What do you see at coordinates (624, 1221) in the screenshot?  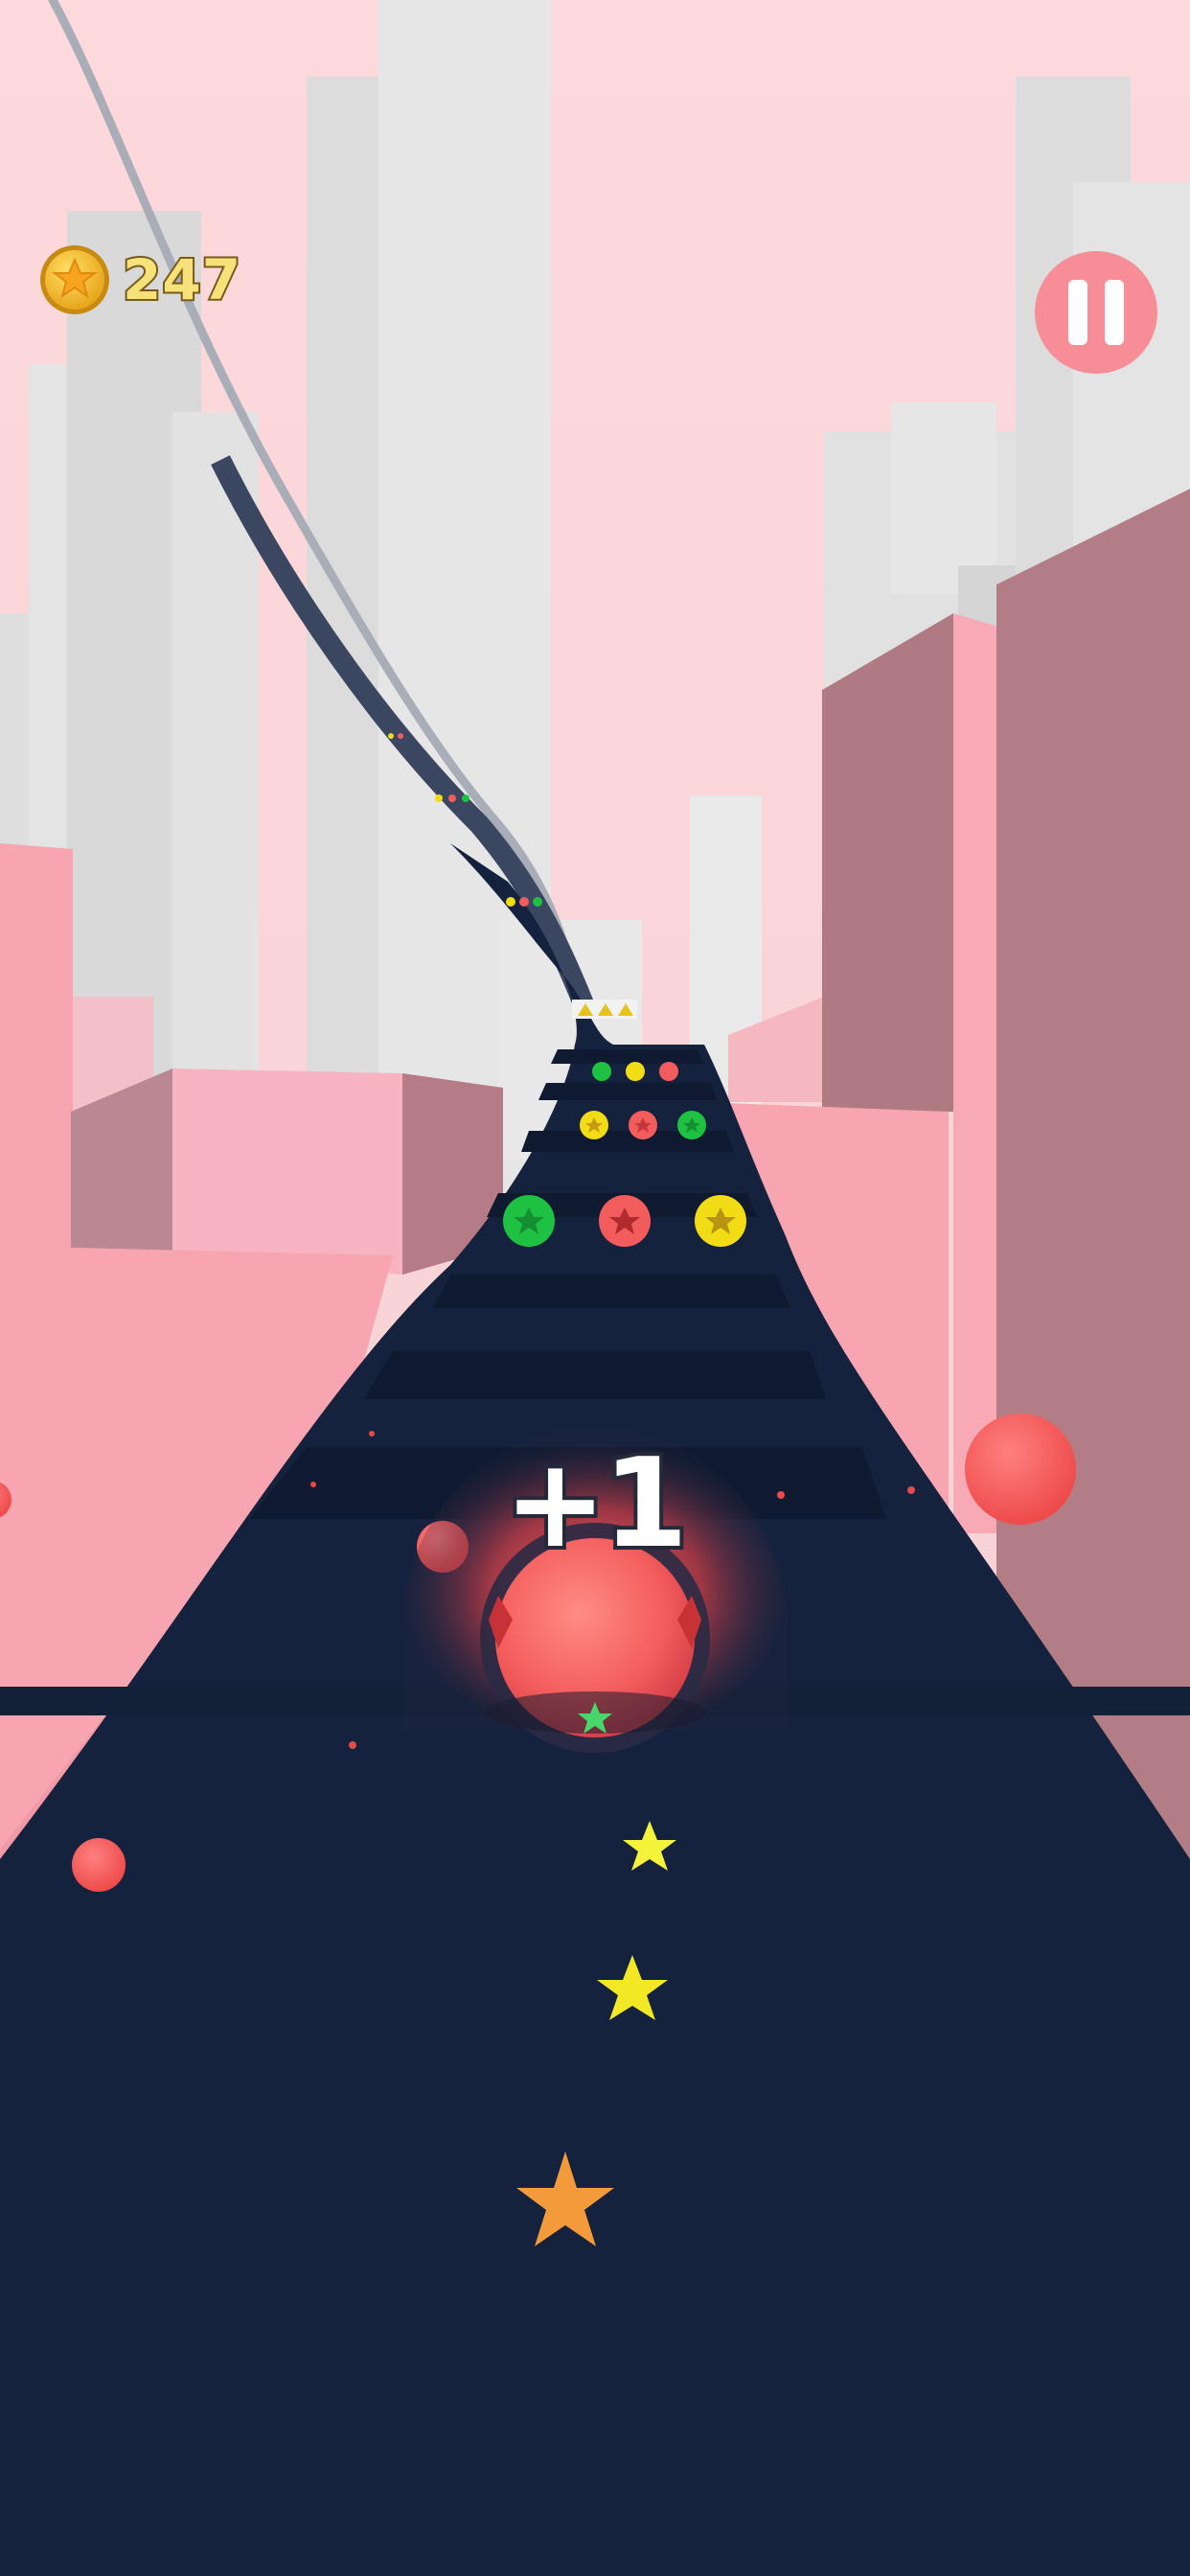 I see `ball-row-near` at bounding box center [624, 1221].